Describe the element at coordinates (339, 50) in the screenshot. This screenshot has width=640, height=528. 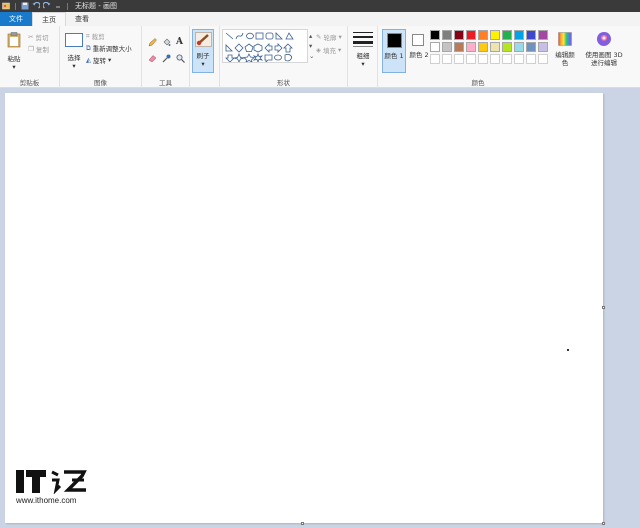
I see `fill-dropdown-icon: ▾` at that location.